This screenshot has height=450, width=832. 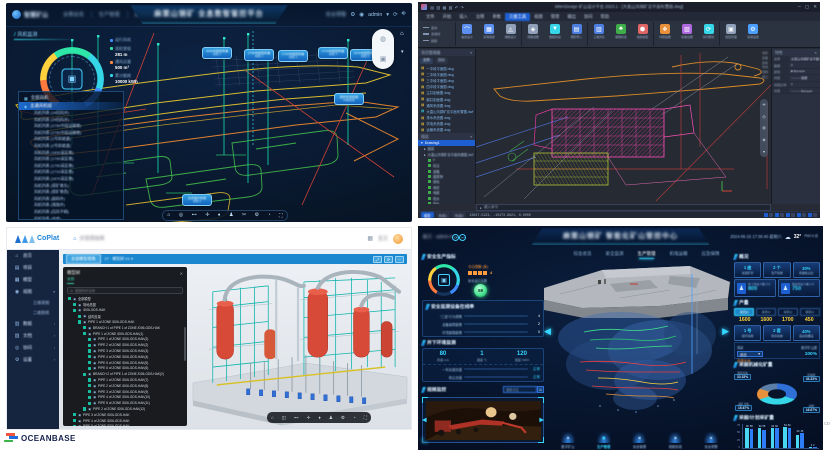 What do you see at coordinates (520, 389) in the screenshot?
I see `video-search-input: 搜索点位` at bounding box center [520, 389].